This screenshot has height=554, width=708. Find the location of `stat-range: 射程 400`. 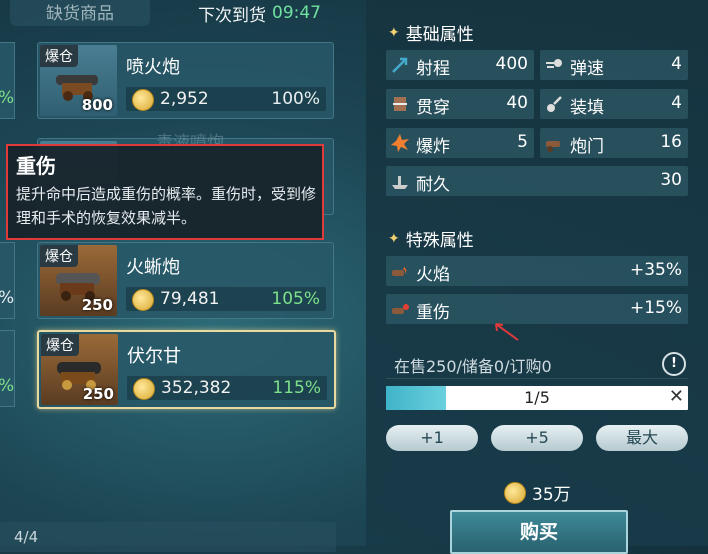

stat-range: 射程 400 is located at coordinates (460, 65).